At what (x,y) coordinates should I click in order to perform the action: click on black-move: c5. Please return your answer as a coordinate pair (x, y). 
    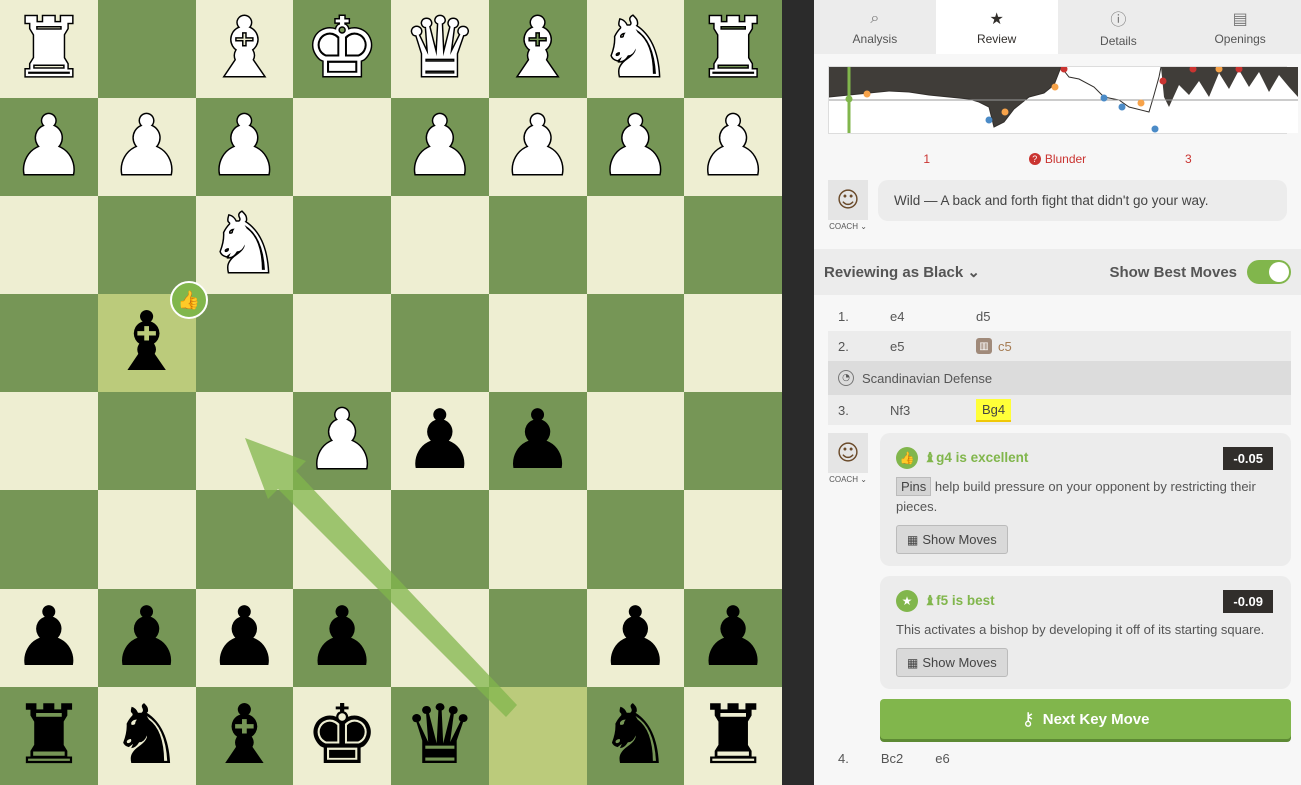
    Looking at the image, I should click on (1005, 346).